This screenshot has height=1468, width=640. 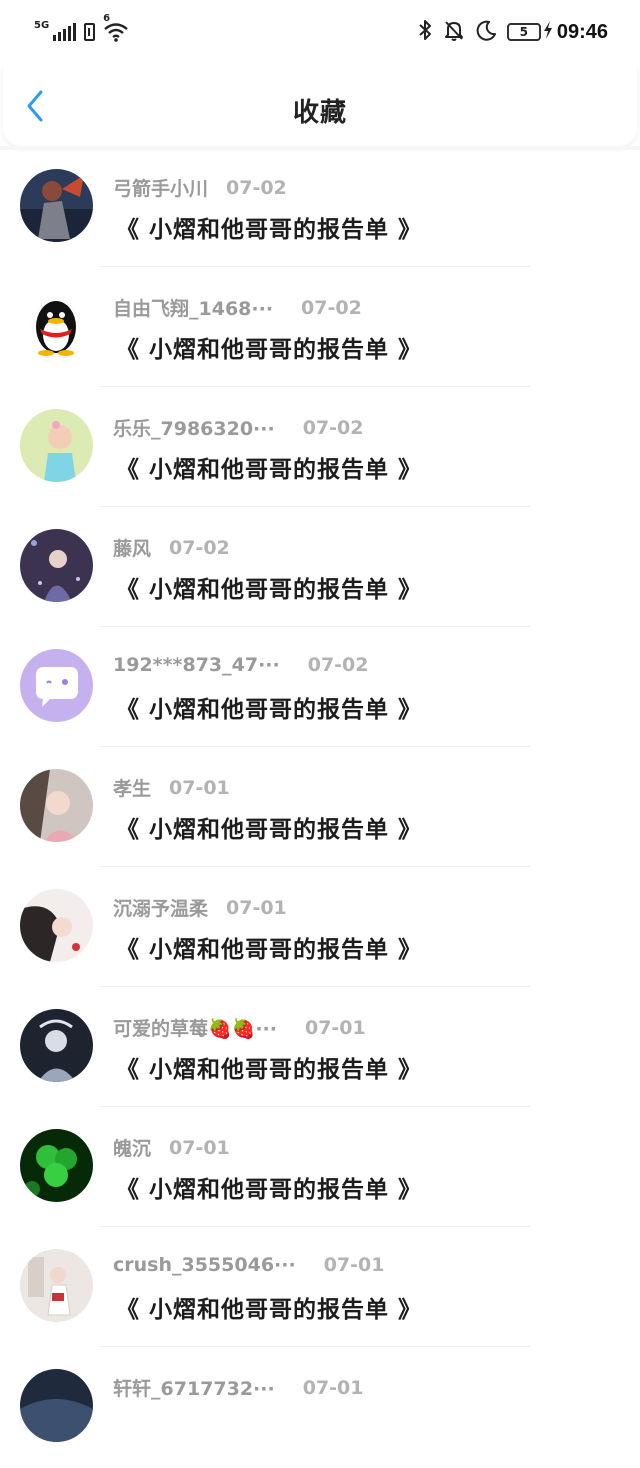 I want to click on app-header: 收藏, so click(x=320, y=105).